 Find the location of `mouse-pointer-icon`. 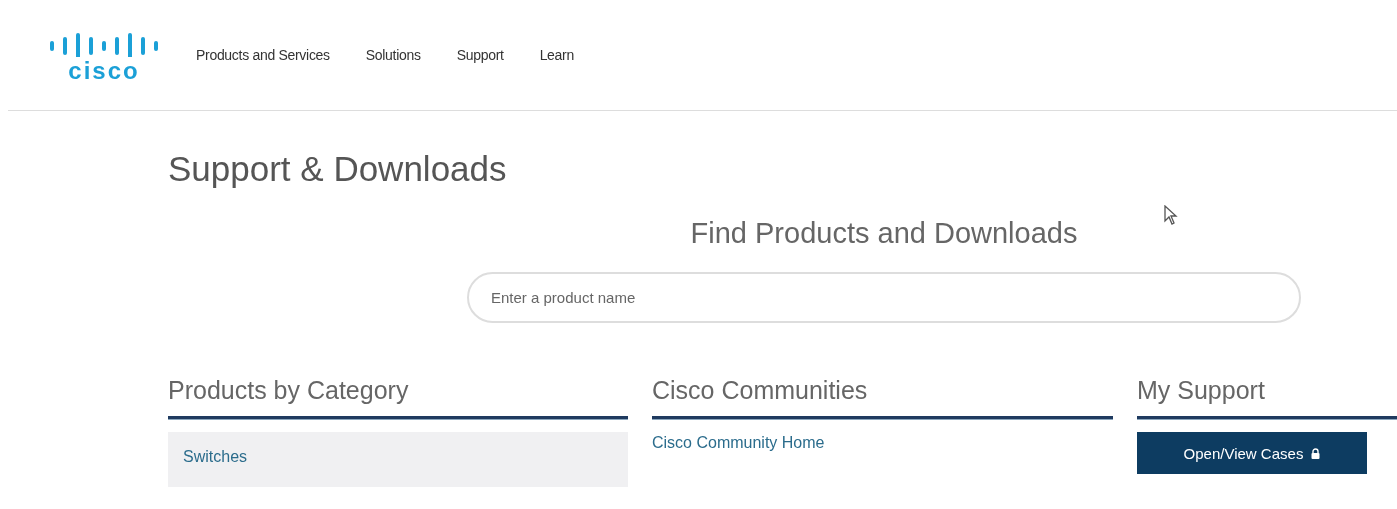

mouse-pointer-icon is located at coordinates (1171, 215).